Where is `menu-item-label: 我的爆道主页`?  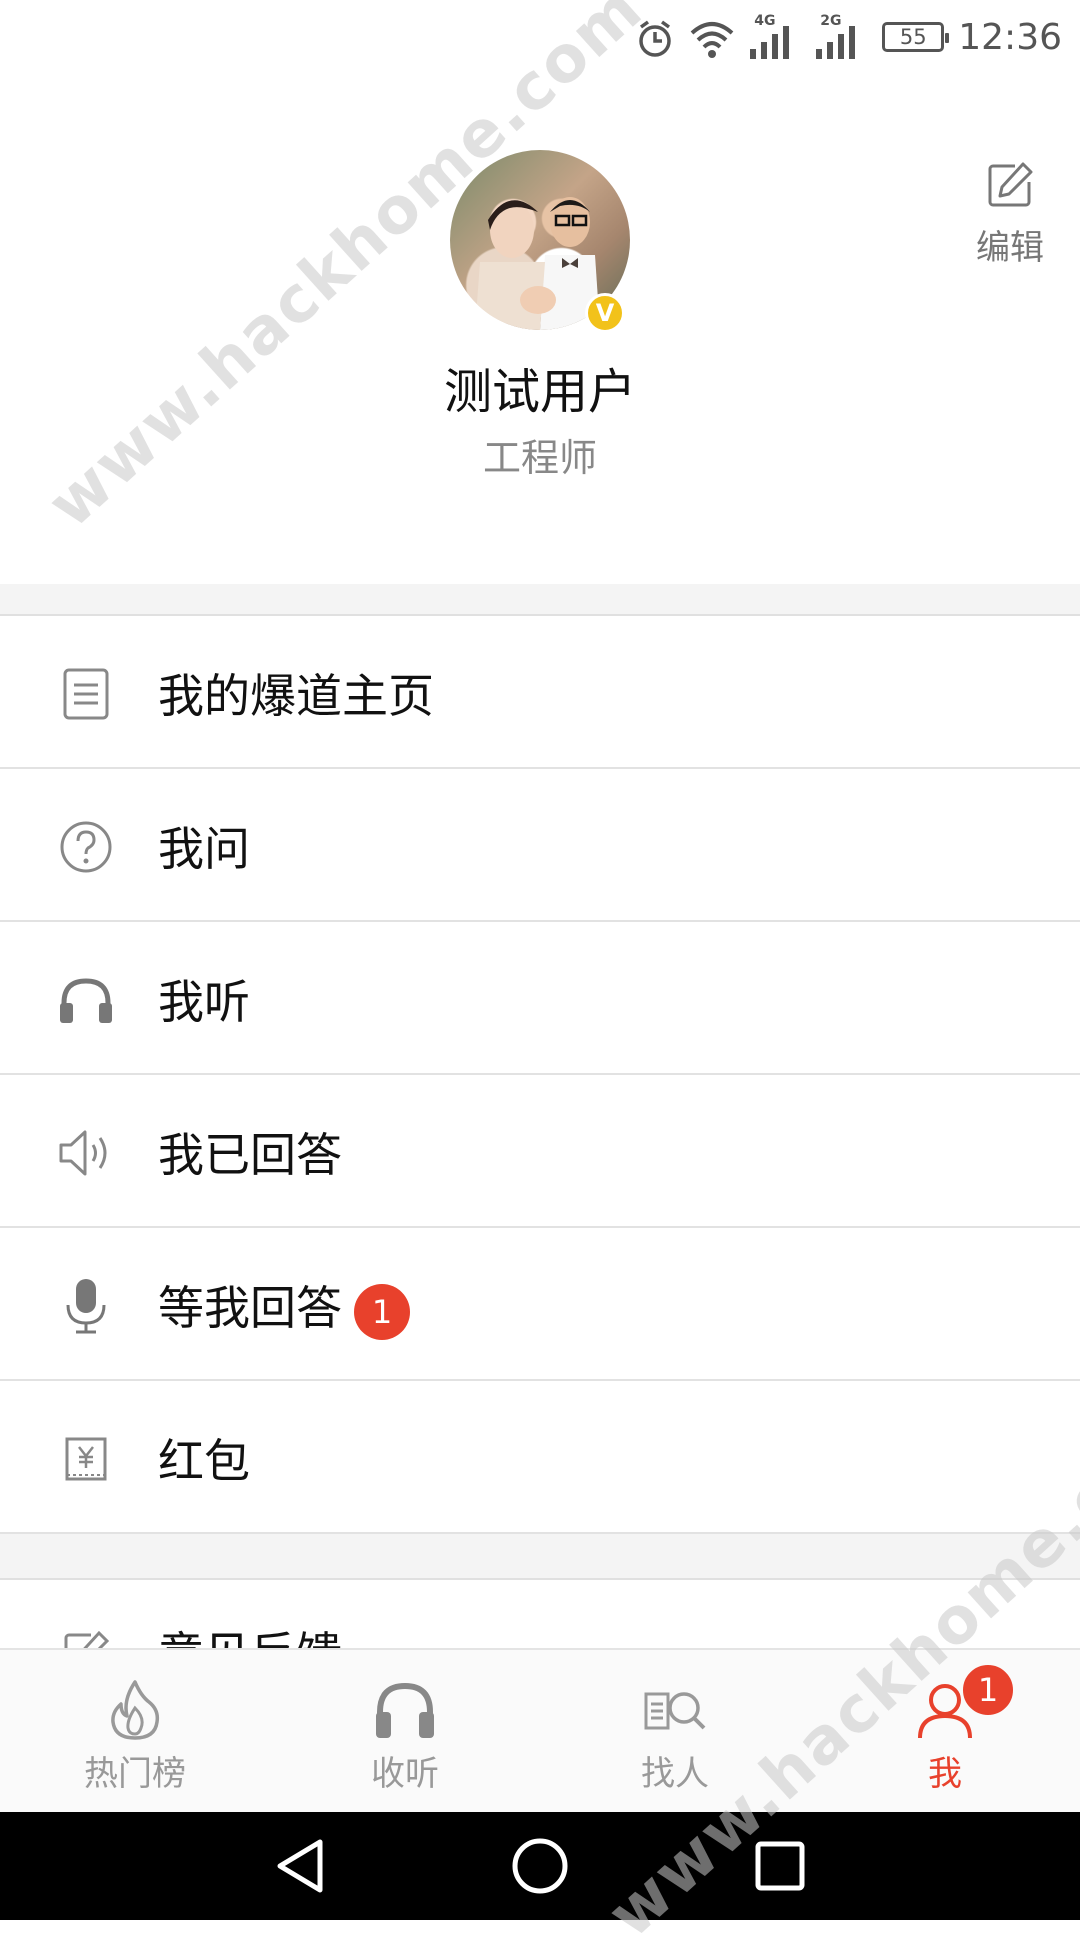
menu-item-label: 我的爆道主页 is located at coordinates (296, 696).